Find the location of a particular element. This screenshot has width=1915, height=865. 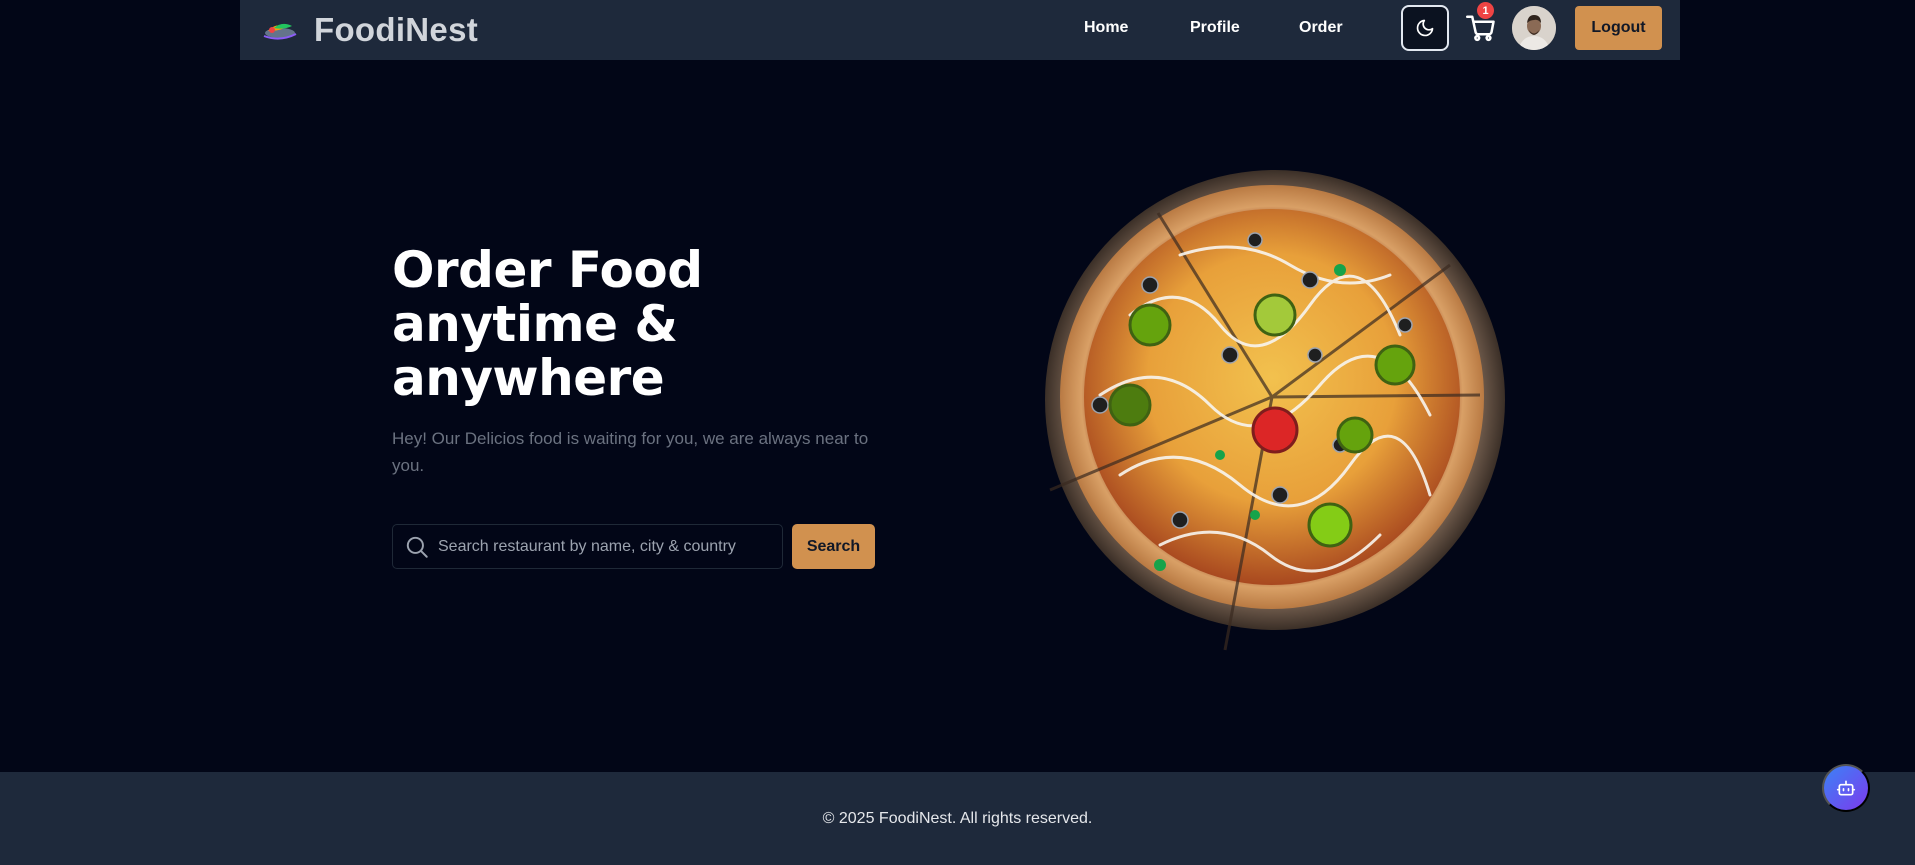

search-input is located at coordinates (609, 546).